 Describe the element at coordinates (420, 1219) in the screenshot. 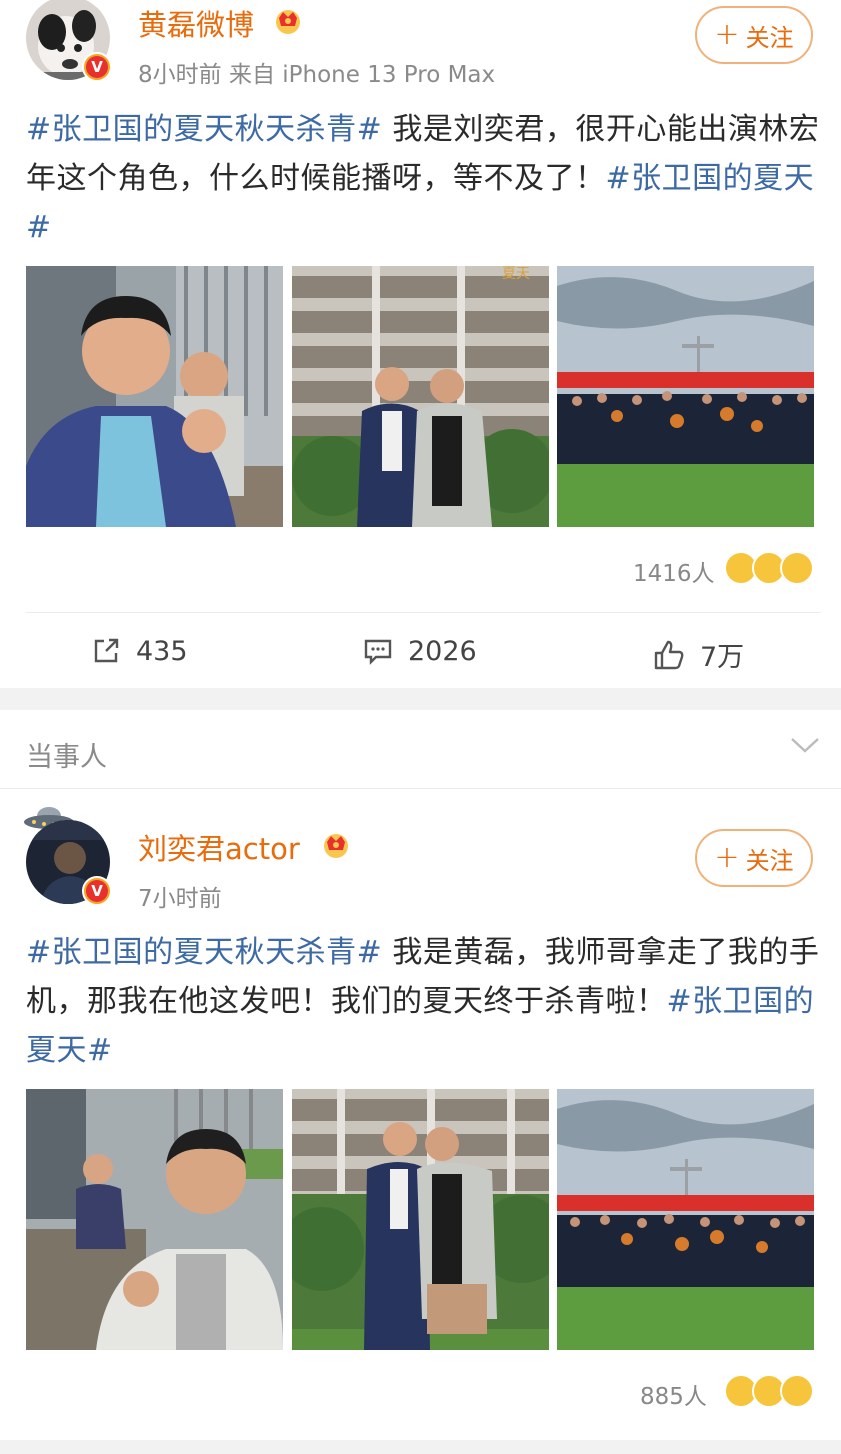

I see `post-image-heart-pose` at that location.